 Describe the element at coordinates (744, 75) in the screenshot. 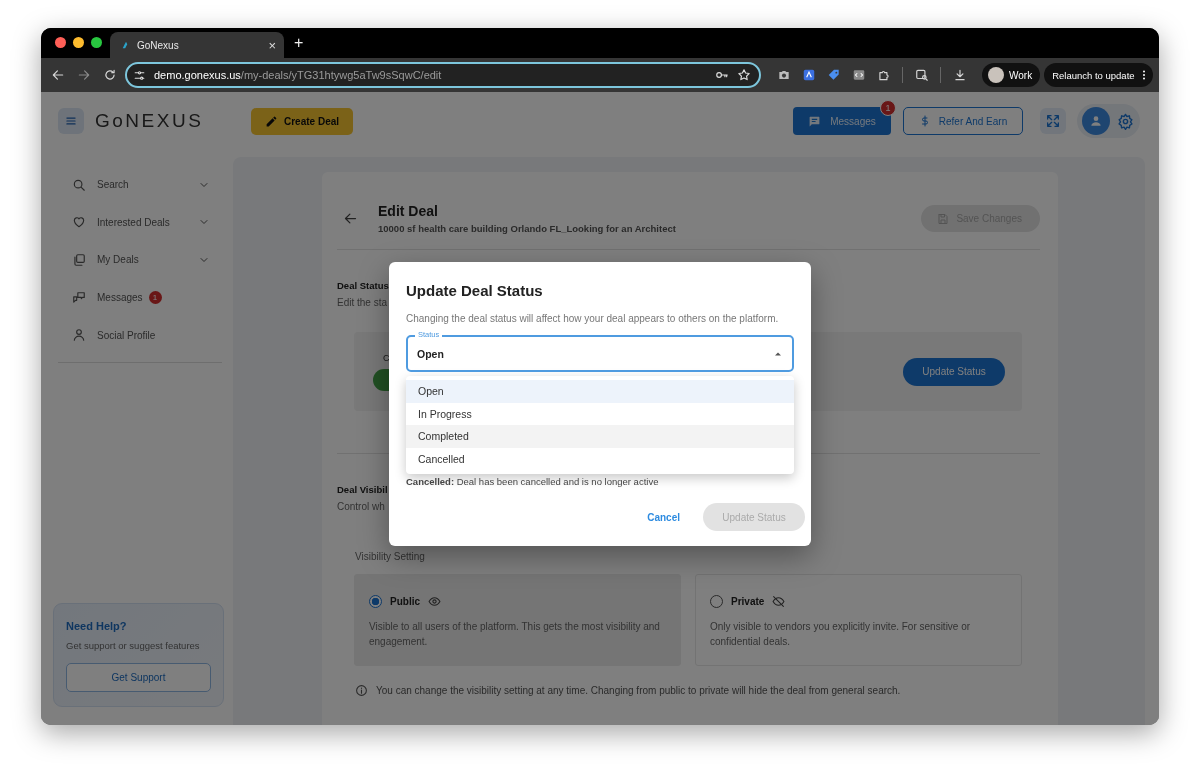

I see `bookmark-star-icon` at that location.